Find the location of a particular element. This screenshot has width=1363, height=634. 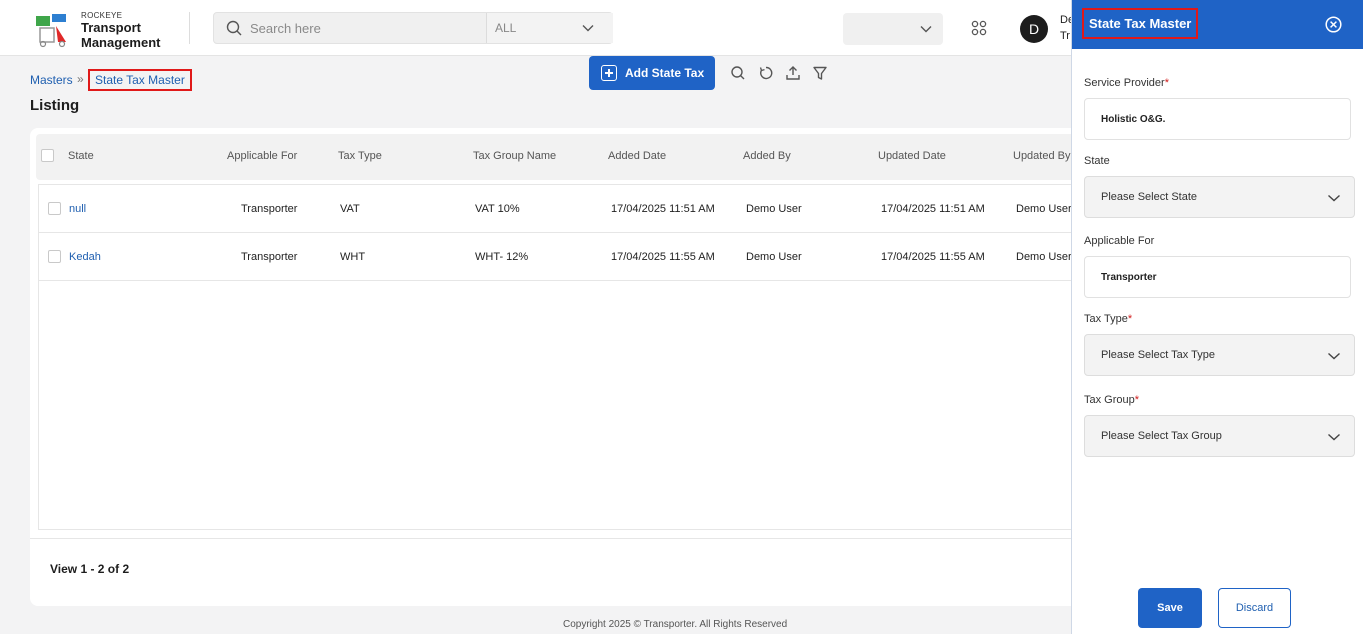

tax-type-label: Tax Type* is located at coordinates (1108, 319).